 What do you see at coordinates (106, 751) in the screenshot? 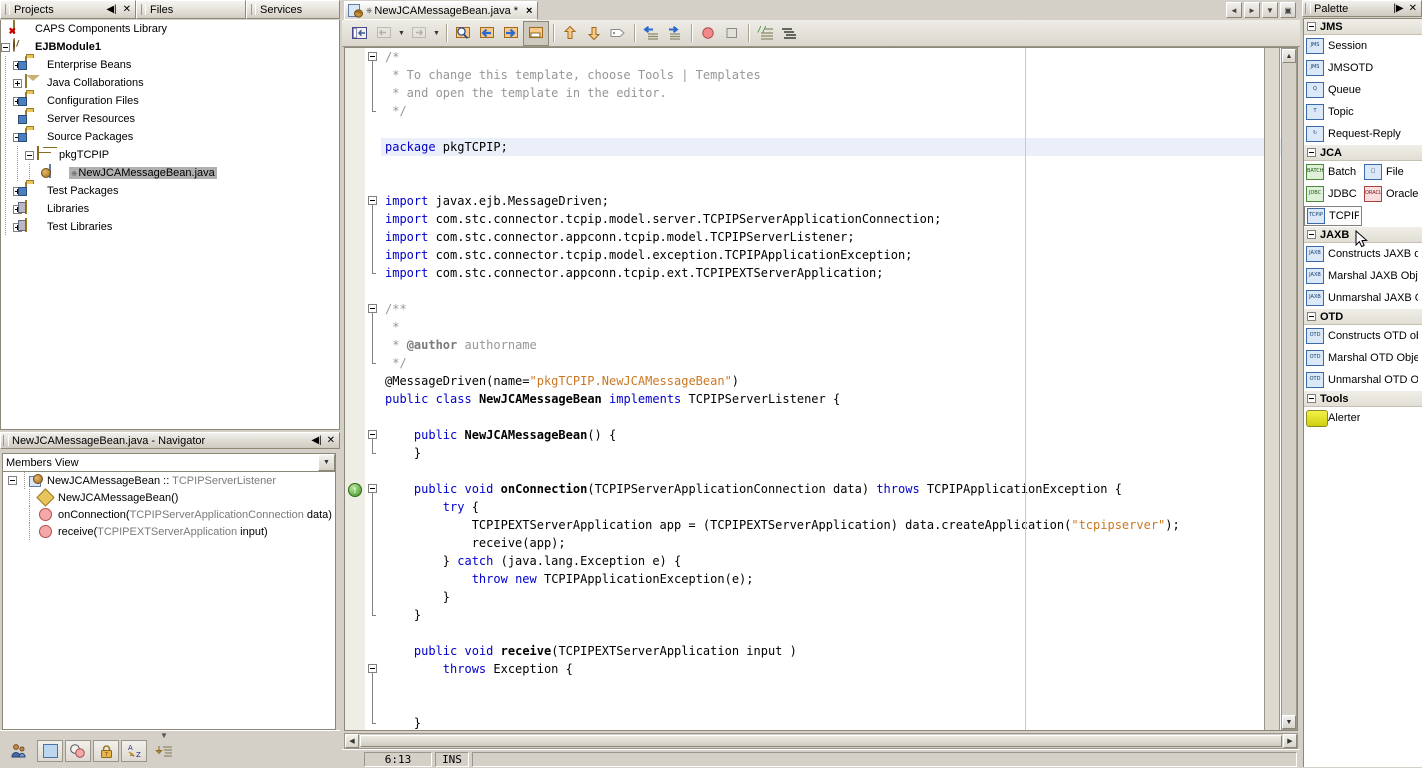
I see `lock-icon: T` at bounding box center [106, 751].